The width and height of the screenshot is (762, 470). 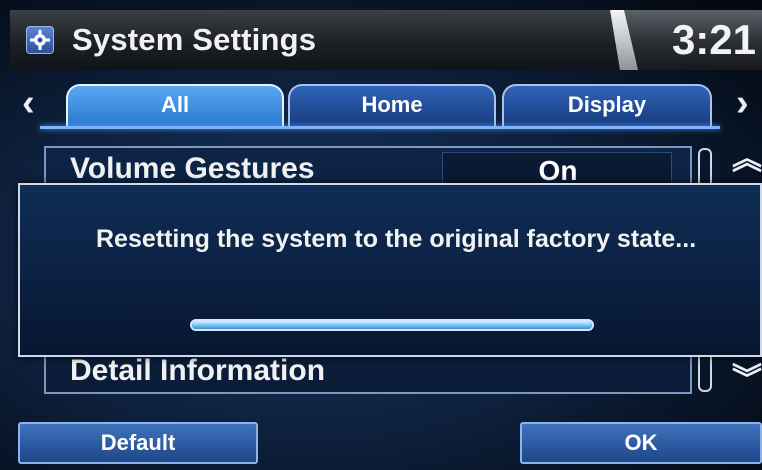 I want to click on clock: 3:21, so click(x=713, y=39).